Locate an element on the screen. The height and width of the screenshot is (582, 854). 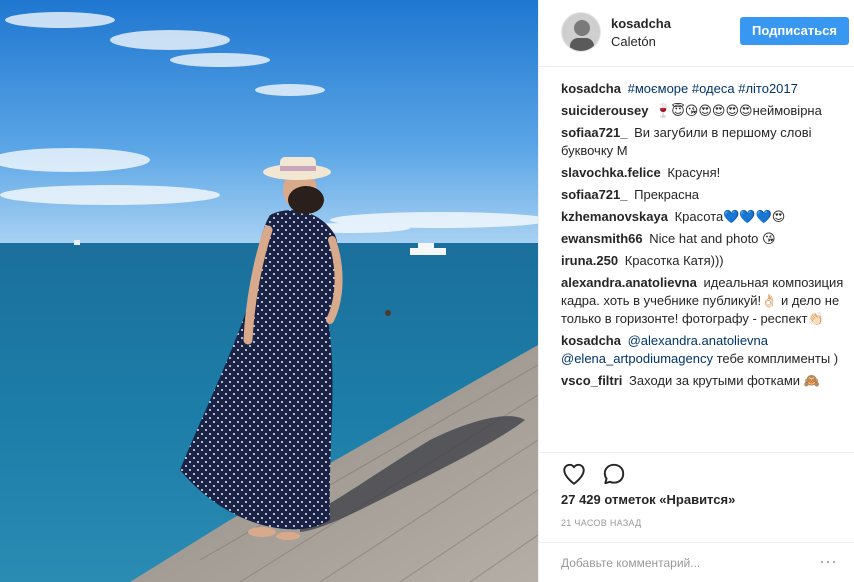
list-item: suiciderousey 🍷😇😘😍😍😍😍неймовірна is located at coordinates (705, 111).